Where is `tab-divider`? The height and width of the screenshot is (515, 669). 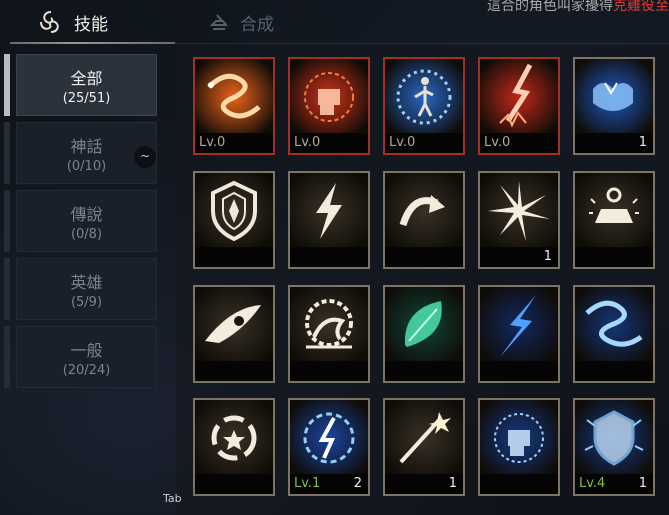
tab-divider is located at coordinates (422, 43).